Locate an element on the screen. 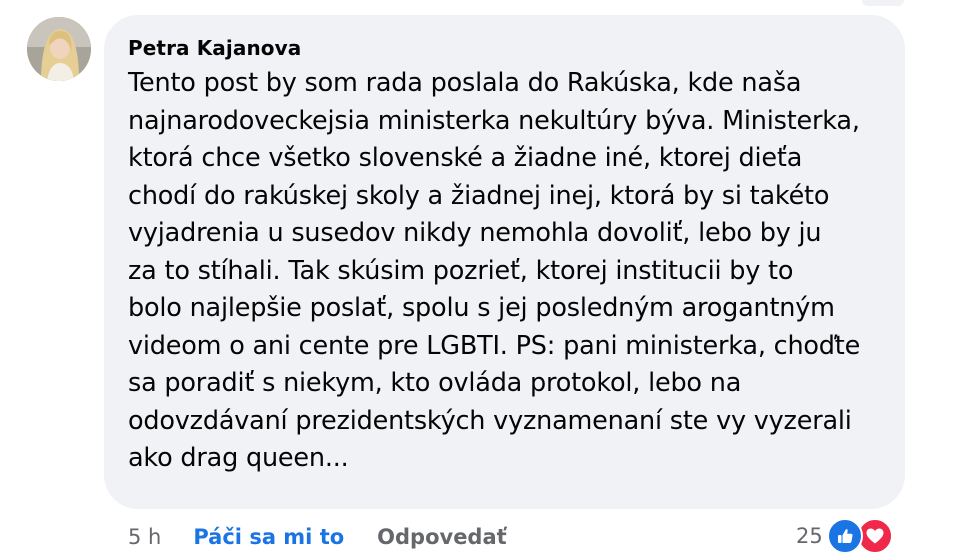  avatar is located at coordinates (59, 49).